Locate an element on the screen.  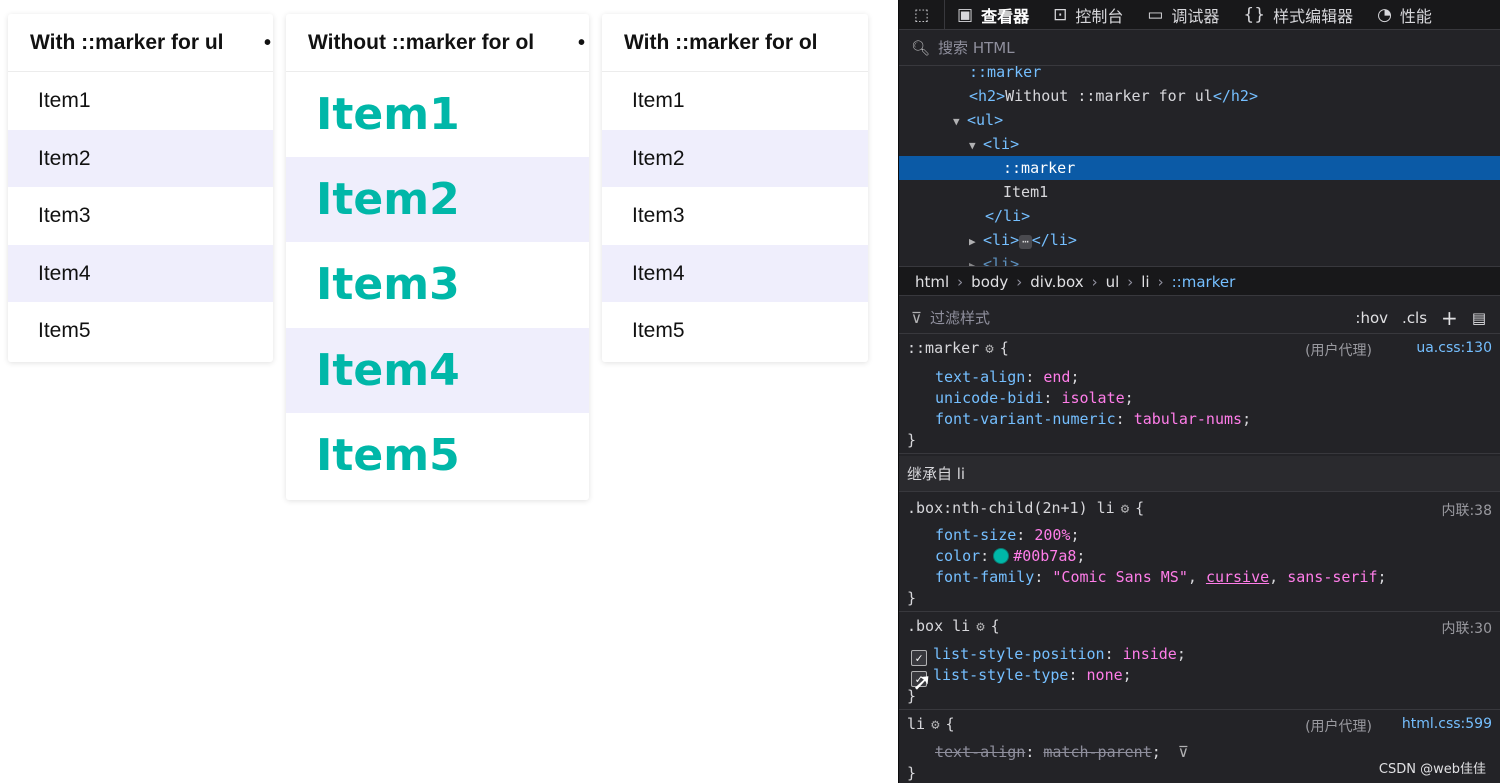
rule-selector-line: .box:nth-child(2n+1) li ⚙{ is located at coordinates (1026, 508).